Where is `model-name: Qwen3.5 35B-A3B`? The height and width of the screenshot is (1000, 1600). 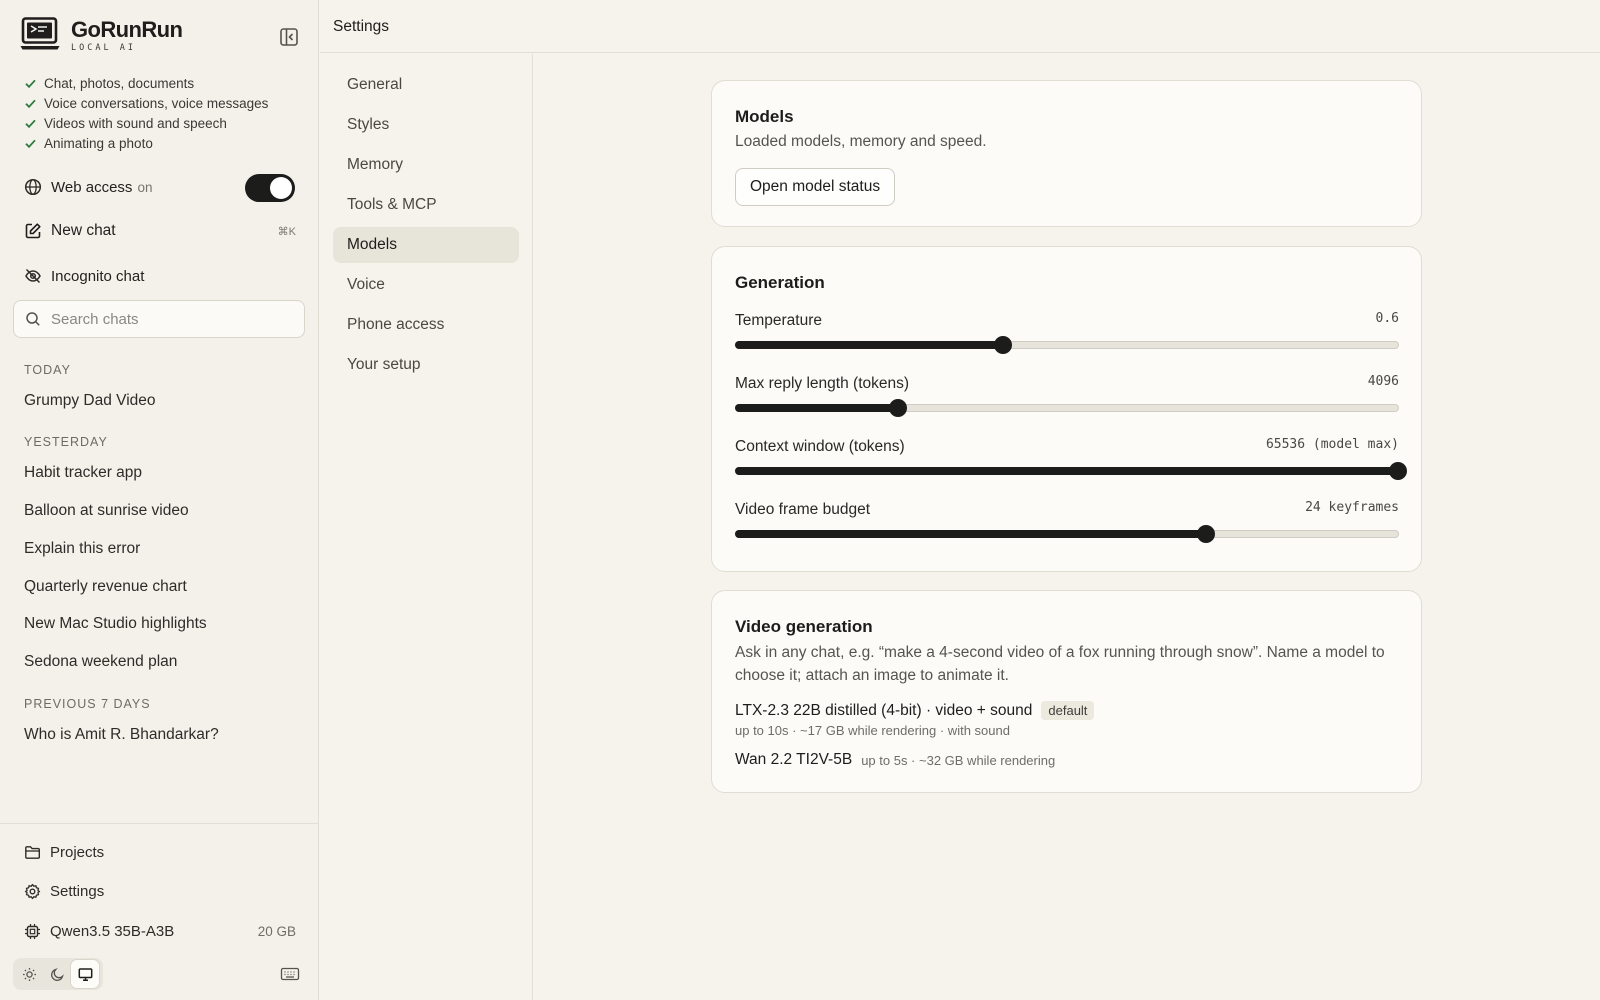
model-name: Qwen3.5 35B-A3B is located at coordinates (112, 931).